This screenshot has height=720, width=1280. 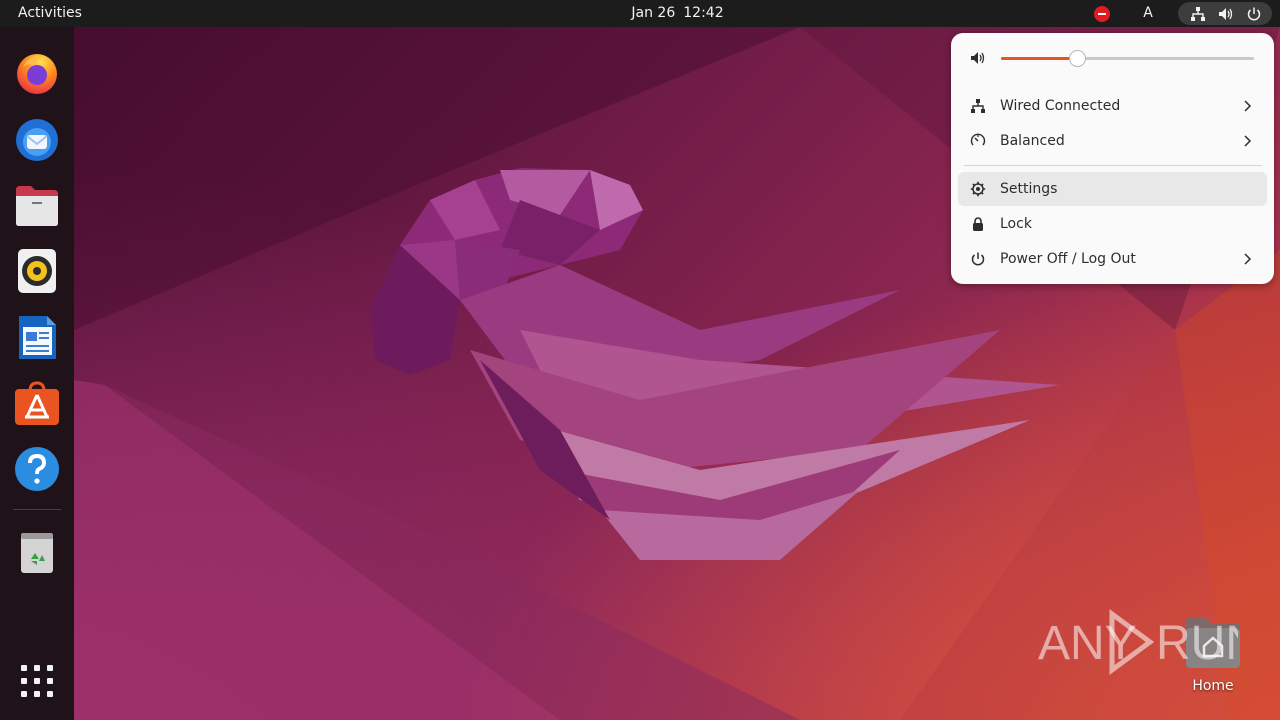 What do you see at coordinates (37, 509) in the screenshot?
I see `dock-separator` at bounding box center [37, 509].